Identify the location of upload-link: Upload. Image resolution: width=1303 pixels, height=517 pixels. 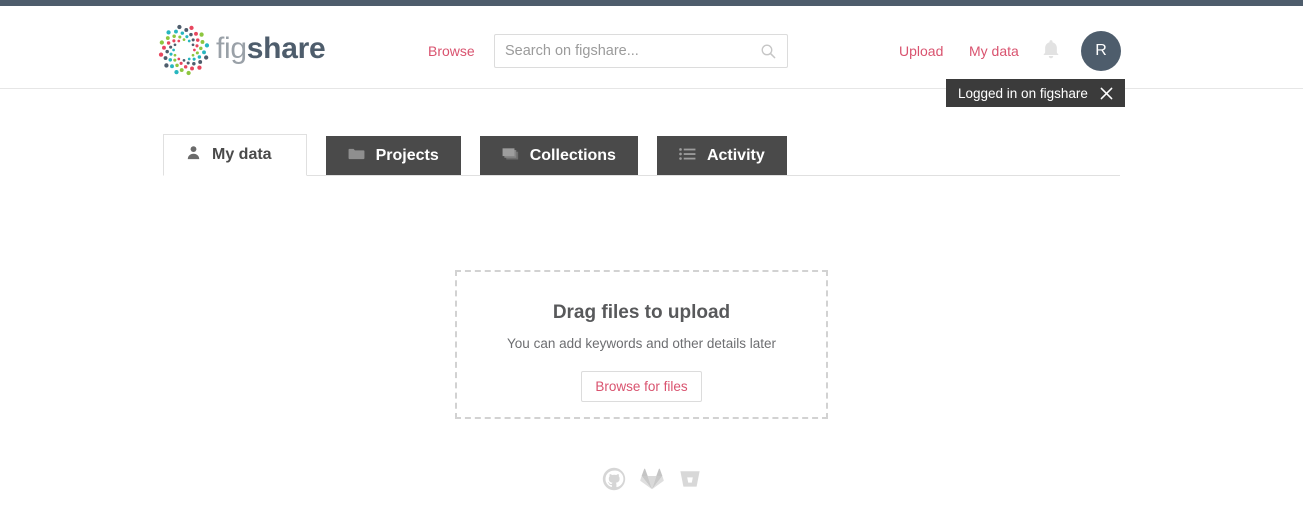
(921, 51).